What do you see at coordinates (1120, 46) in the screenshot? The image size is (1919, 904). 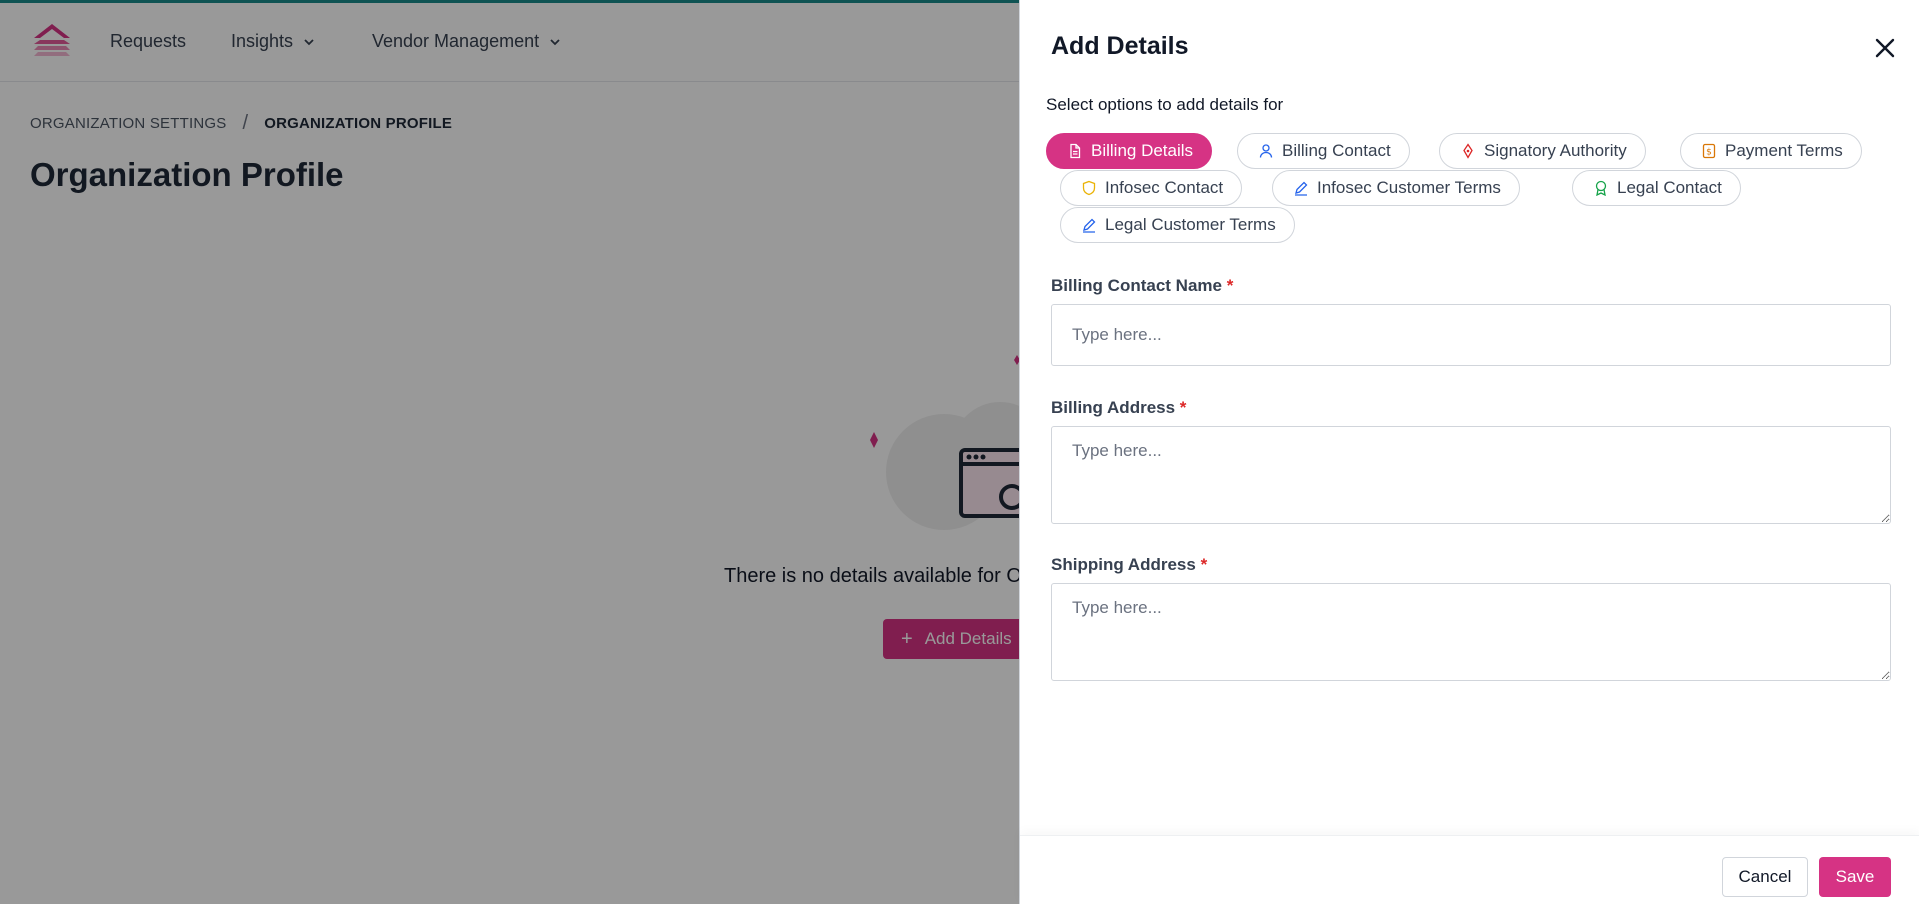 I see `drawer-title: Add Details` at bounding box center [1120, 46].